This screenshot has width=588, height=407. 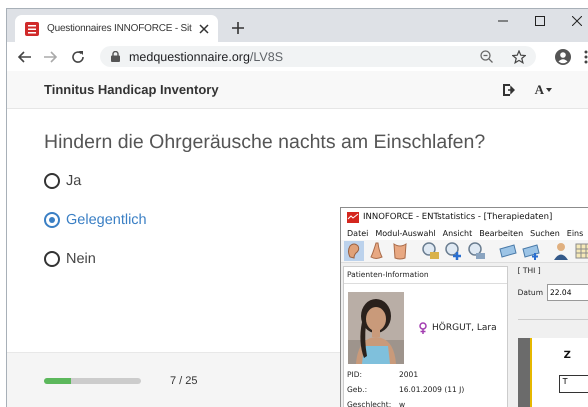 What do you see at coordinates (405, 233) in the screenshot?
I see `menu-item: Modul-Auswahl` at bounding box center [405, 233].